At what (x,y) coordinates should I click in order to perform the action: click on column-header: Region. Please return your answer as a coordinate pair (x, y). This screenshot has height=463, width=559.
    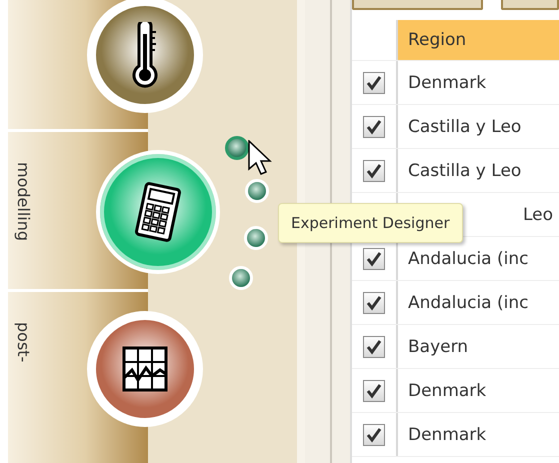
    Looking at the image, I should click on (478, 40).